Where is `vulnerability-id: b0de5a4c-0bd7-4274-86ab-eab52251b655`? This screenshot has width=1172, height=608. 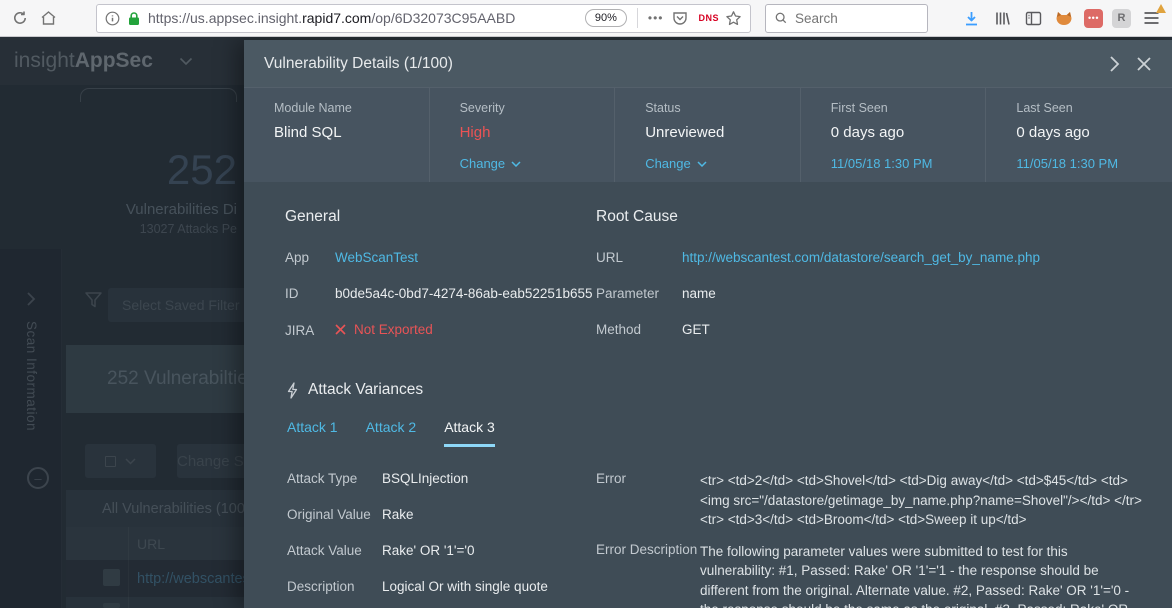
vulnerability-id: b0de5a4c-0bd7-4274-86ab-eab52251b655 is located at coordinates (464, 293).